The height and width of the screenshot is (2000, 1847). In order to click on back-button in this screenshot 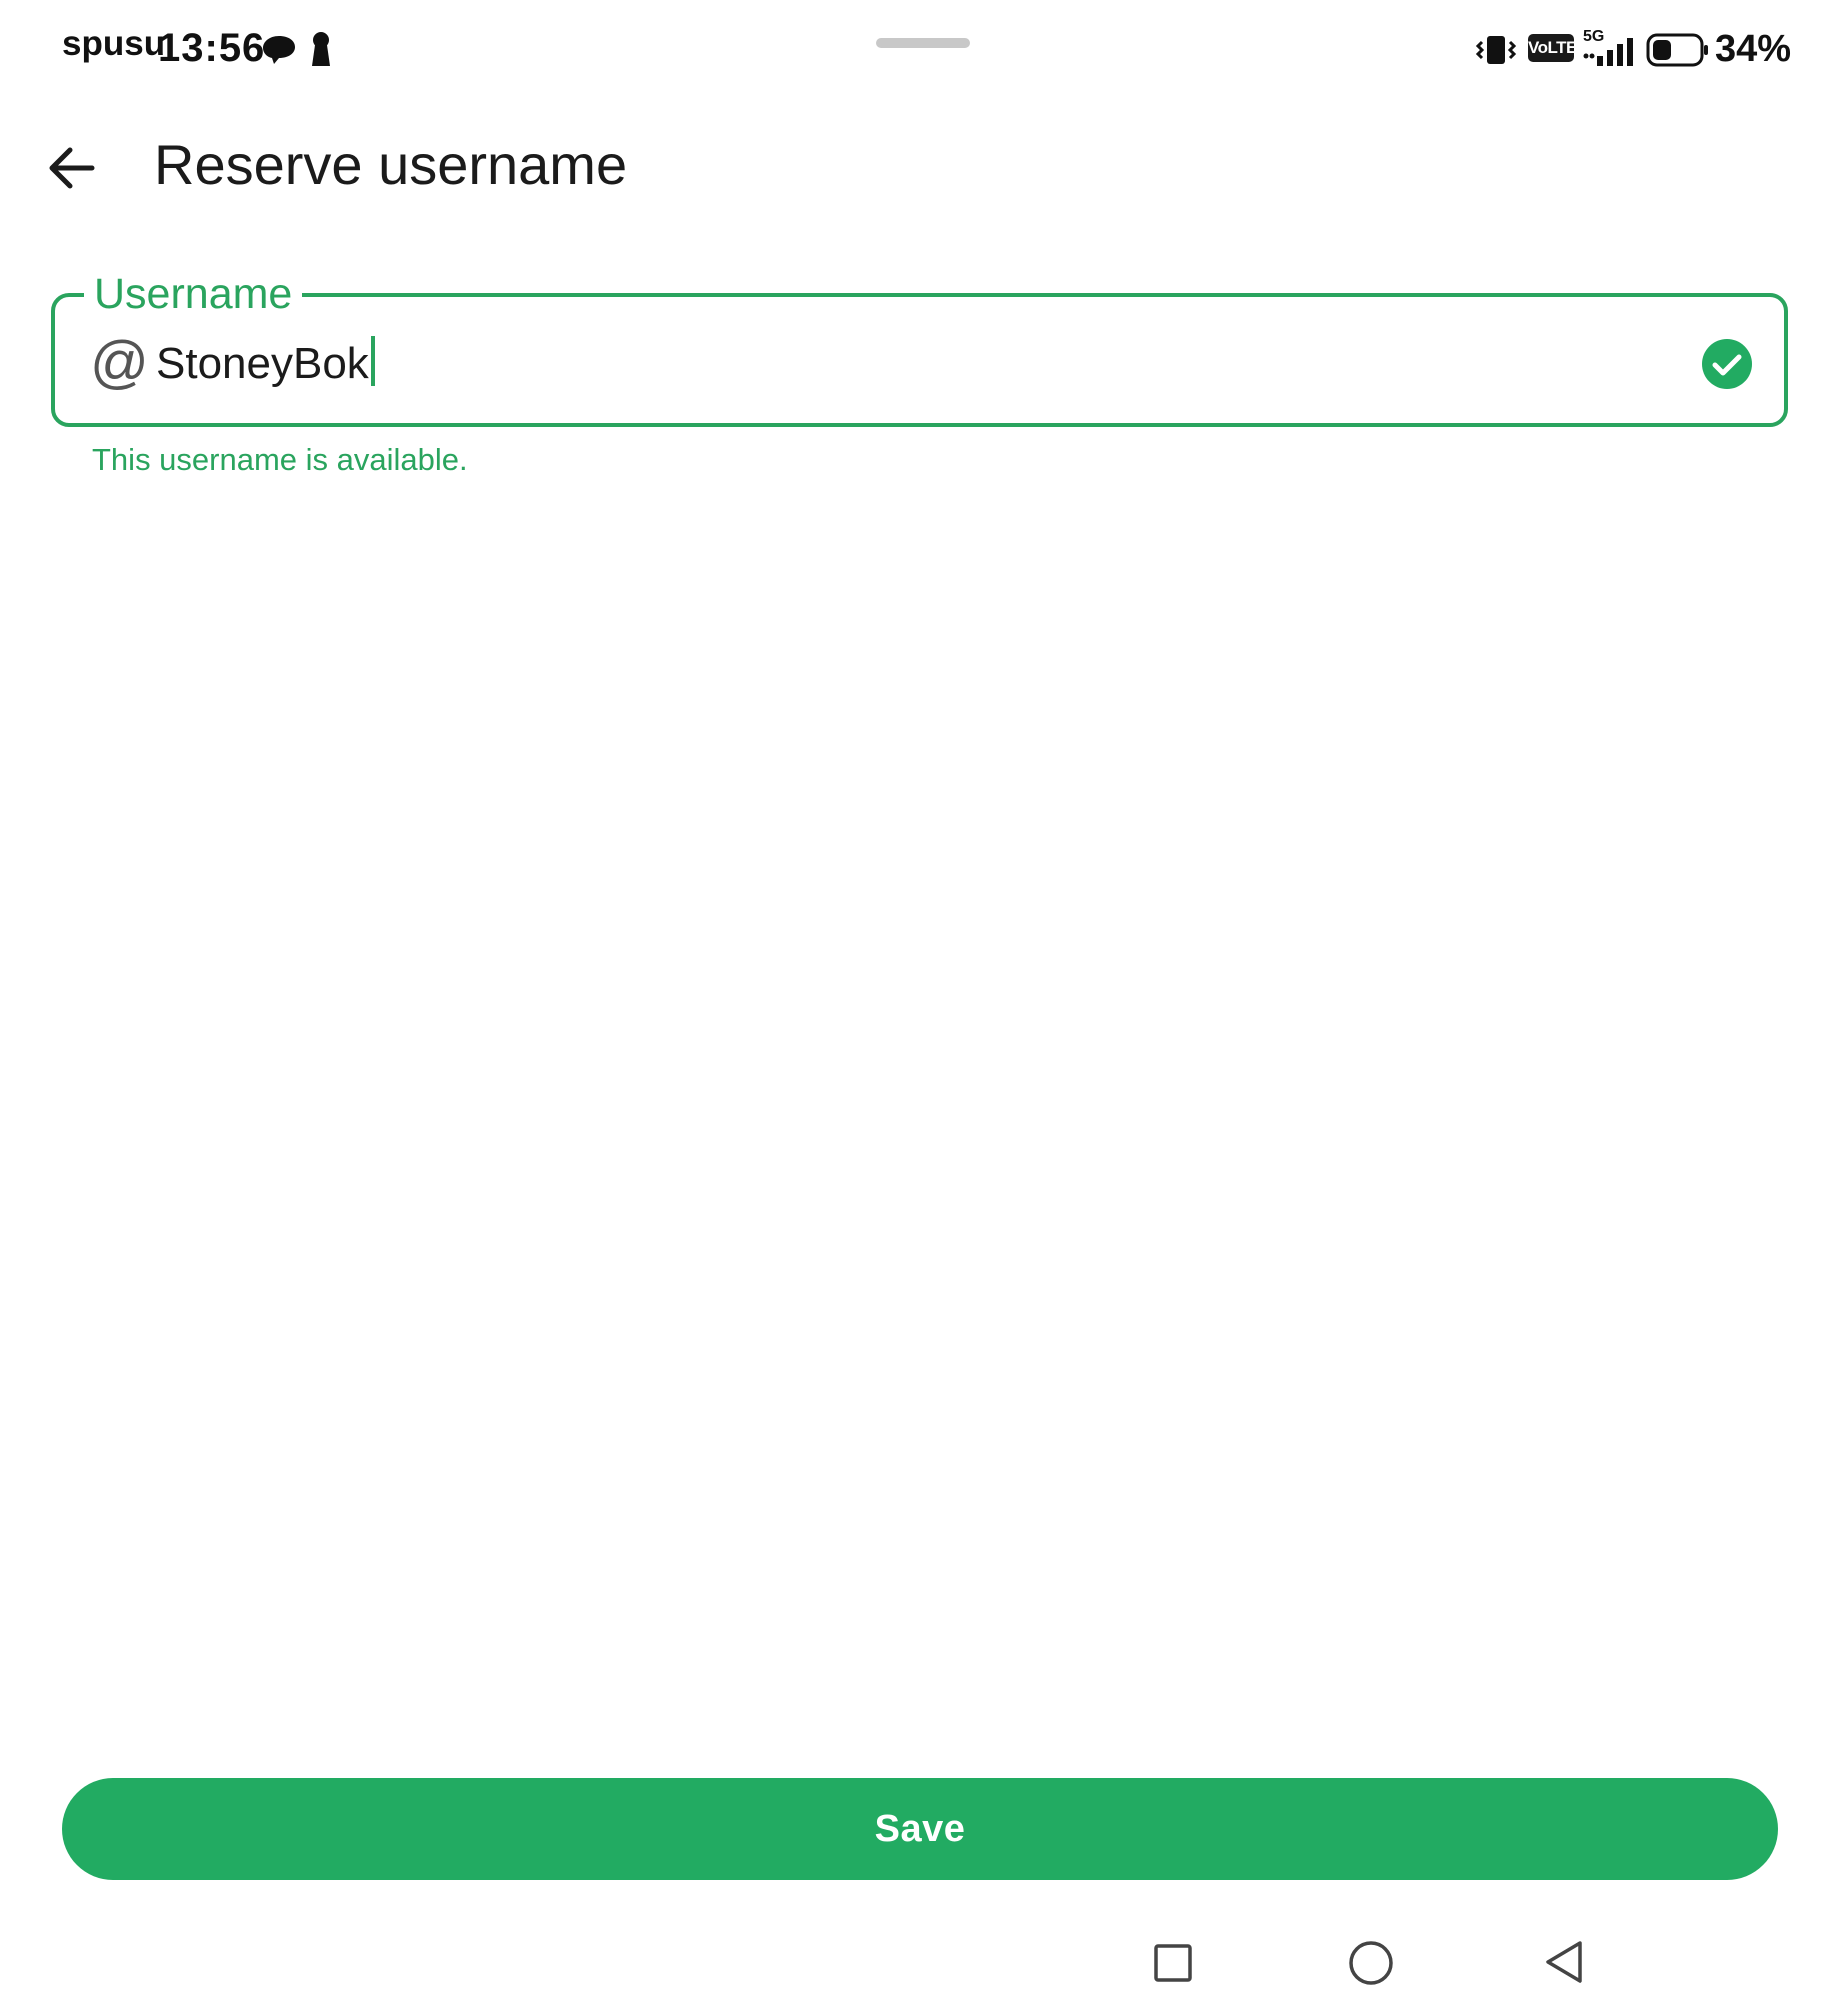, I will do `click(72, 168)`.